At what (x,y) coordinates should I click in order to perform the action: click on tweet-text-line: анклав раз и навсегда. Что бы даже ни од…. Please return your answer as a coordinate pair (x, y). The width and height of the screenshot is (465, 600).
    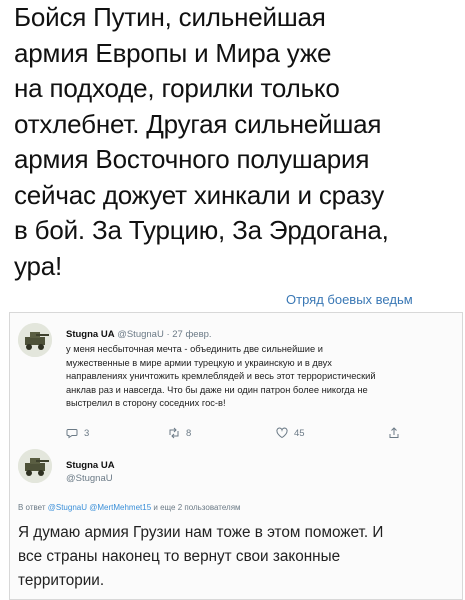
    Looking at the image, I should click on (217, 389).